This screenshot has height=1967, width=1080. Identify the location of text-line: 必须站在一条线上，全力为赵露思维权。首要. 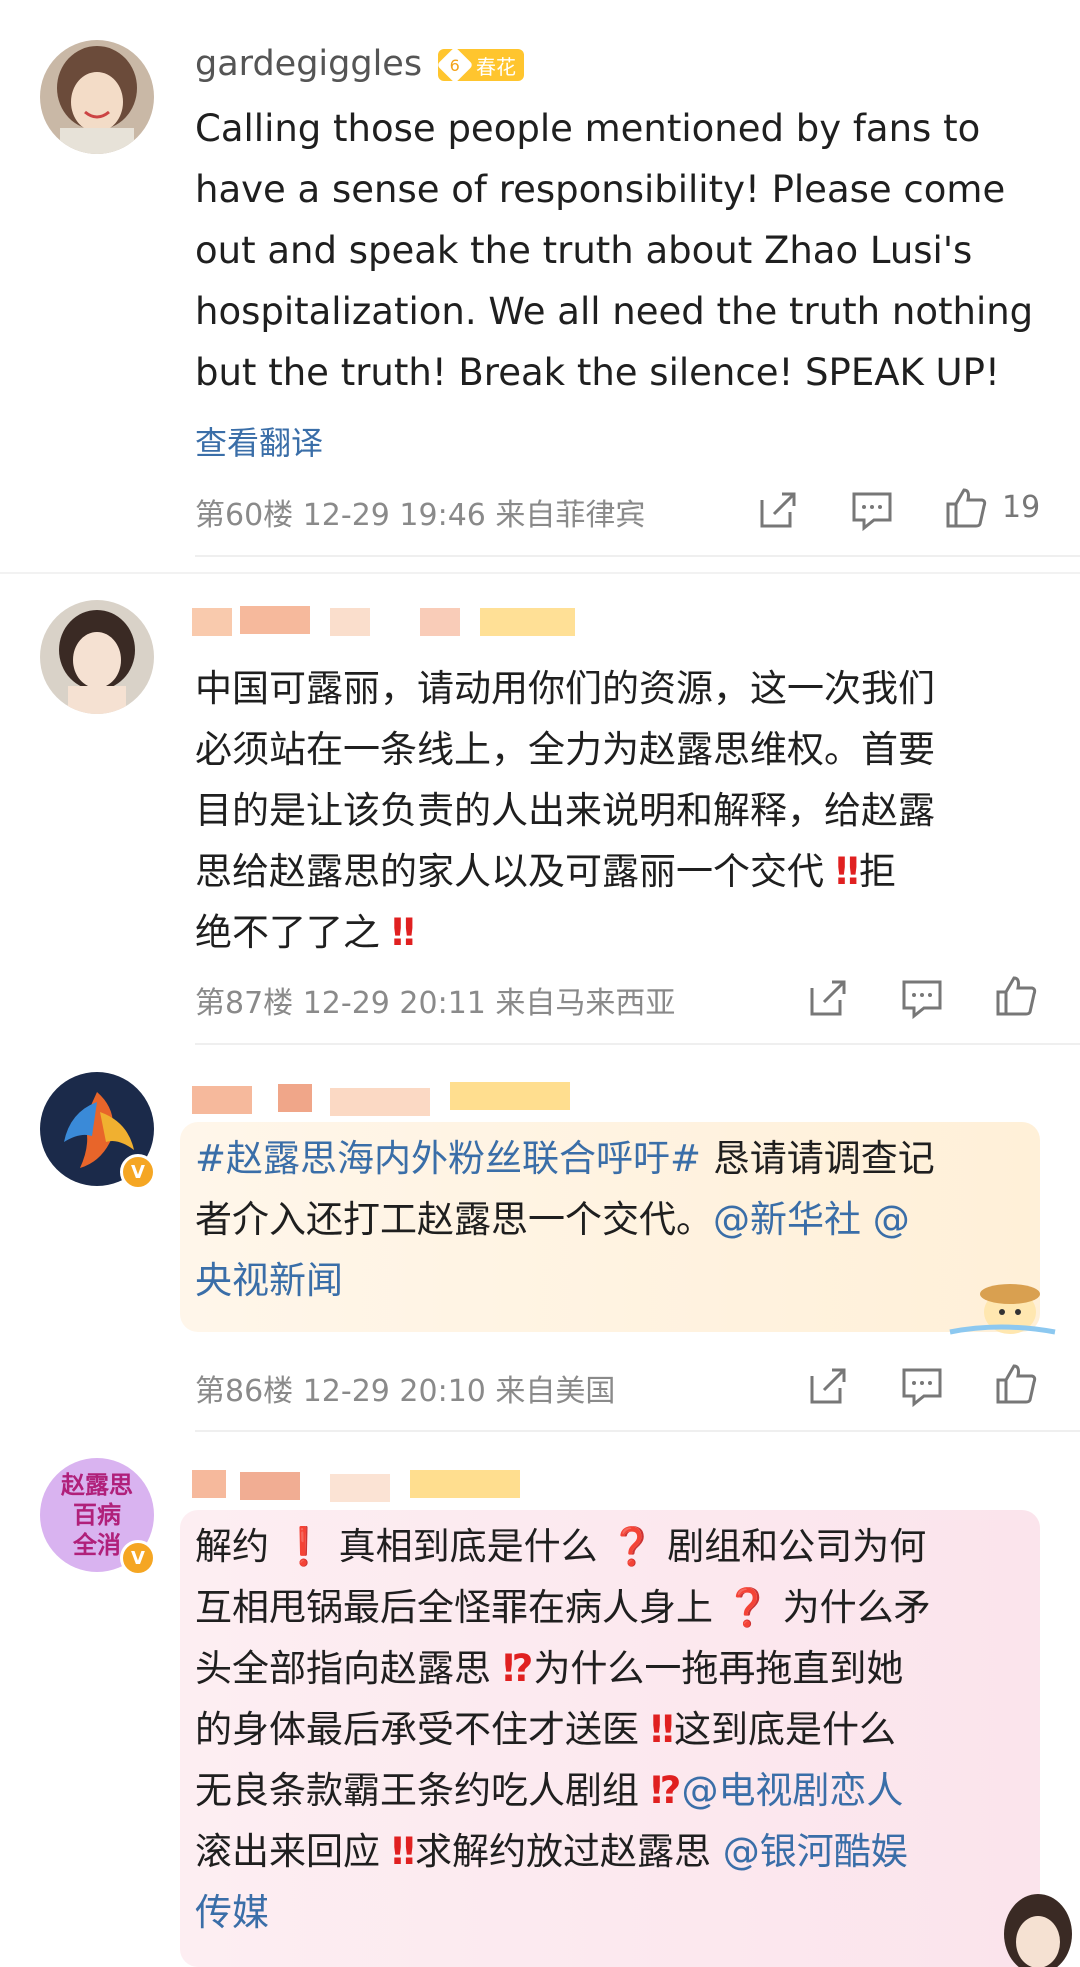
(565, 749).